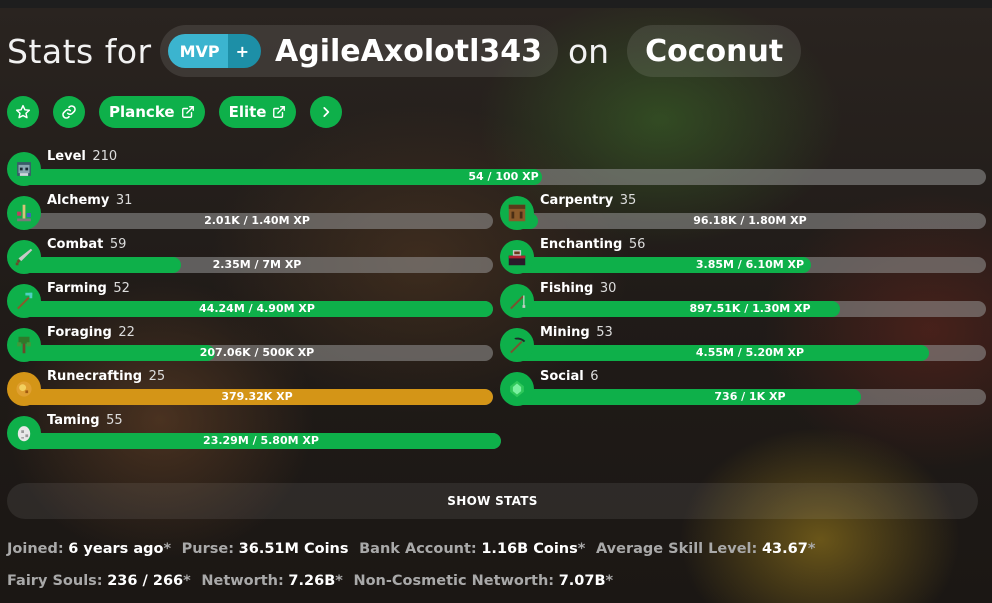 This screenshot has width=992, height=603. I want to click on skill-level: 35, so click(628, 200).